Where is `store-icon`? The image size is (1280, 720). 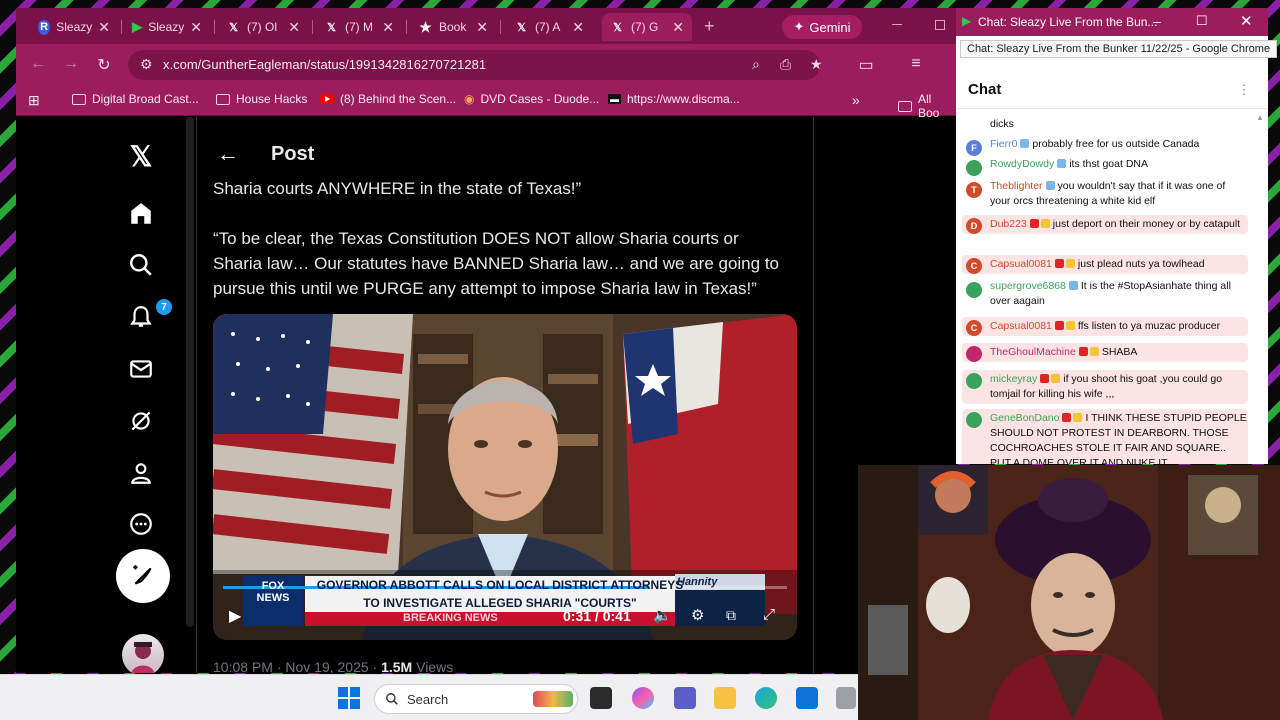
store-icon is located at coordinates (807, 698).